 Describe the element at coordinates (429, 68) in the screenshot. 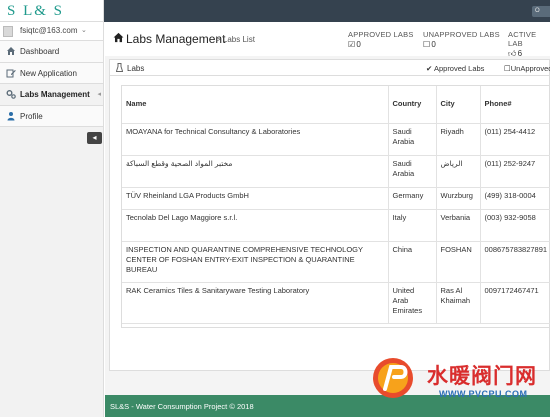

I see `check-icon: ✔` at that location.